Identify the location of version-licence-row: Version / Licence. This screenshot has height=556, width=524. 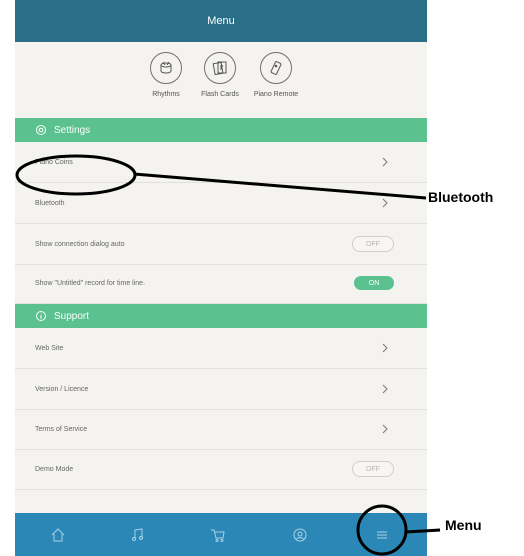
(221, 389).